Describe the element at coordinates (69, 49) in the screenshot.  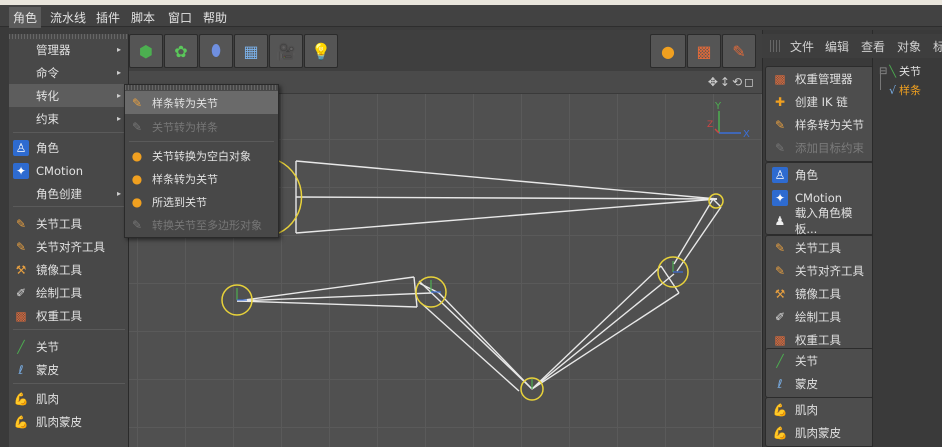
I see `char-menu-manager: 管理器 ▸` at that location.